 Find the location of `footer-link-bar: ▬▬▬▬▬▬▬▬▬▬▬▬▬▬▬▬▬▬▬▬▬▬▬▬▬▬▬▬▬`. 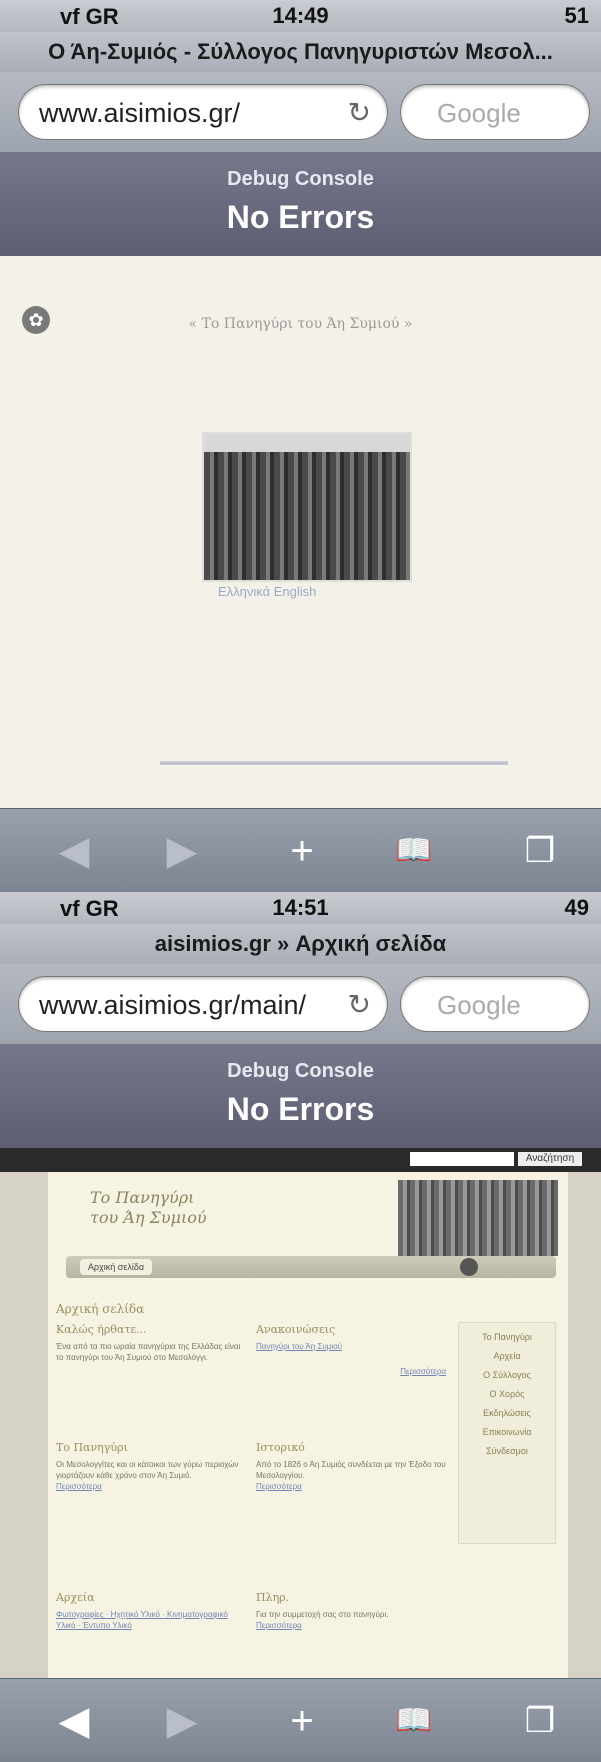

footer-link-bar: ▬▬▬▬▬▬▬▬▬▬▬▬▬▬▬▬▬▬▬▬▬▬▬▬▬▬▬▬▬ is located at coordinates (334, 761).